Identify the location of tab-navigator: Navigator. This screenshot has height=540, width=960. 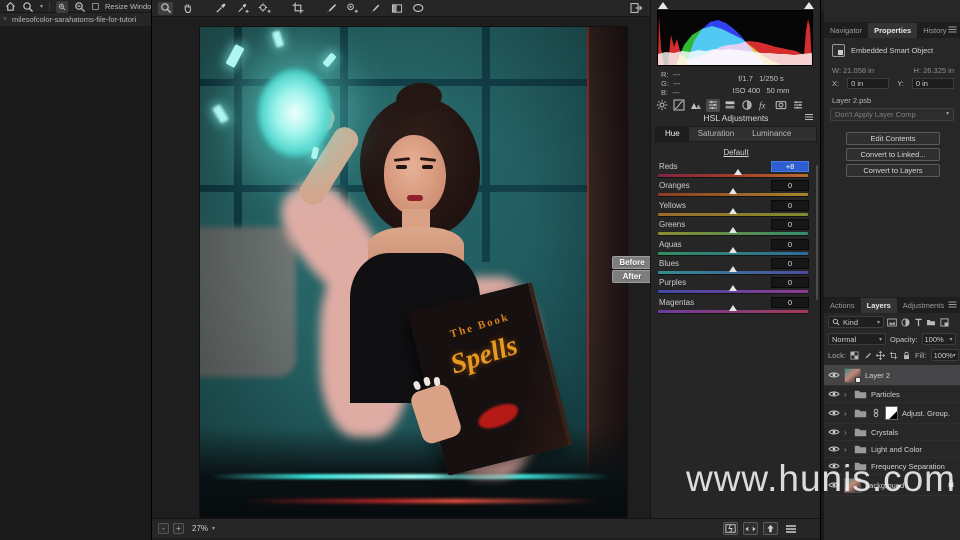
(846, 30).